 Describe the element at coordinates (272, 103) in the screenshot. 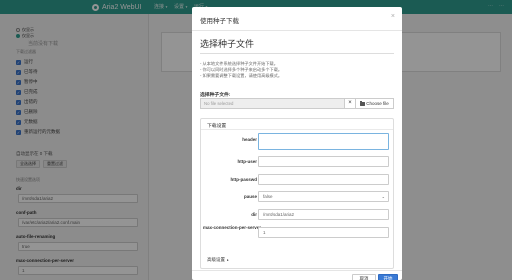

I see `file-path-field: No file selected` at that location.